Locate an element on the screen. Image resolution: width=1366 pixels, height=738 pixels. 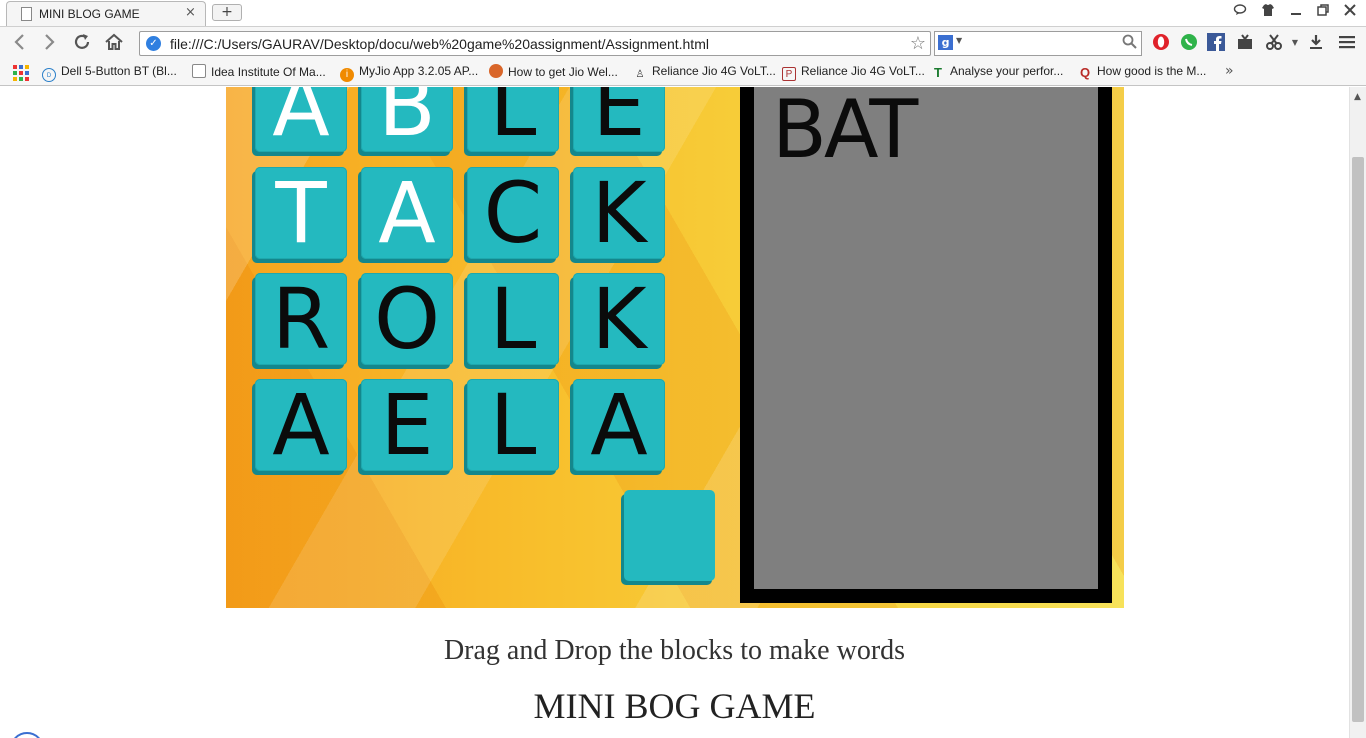
letter-tile: B is located at coordinates (407, 119).